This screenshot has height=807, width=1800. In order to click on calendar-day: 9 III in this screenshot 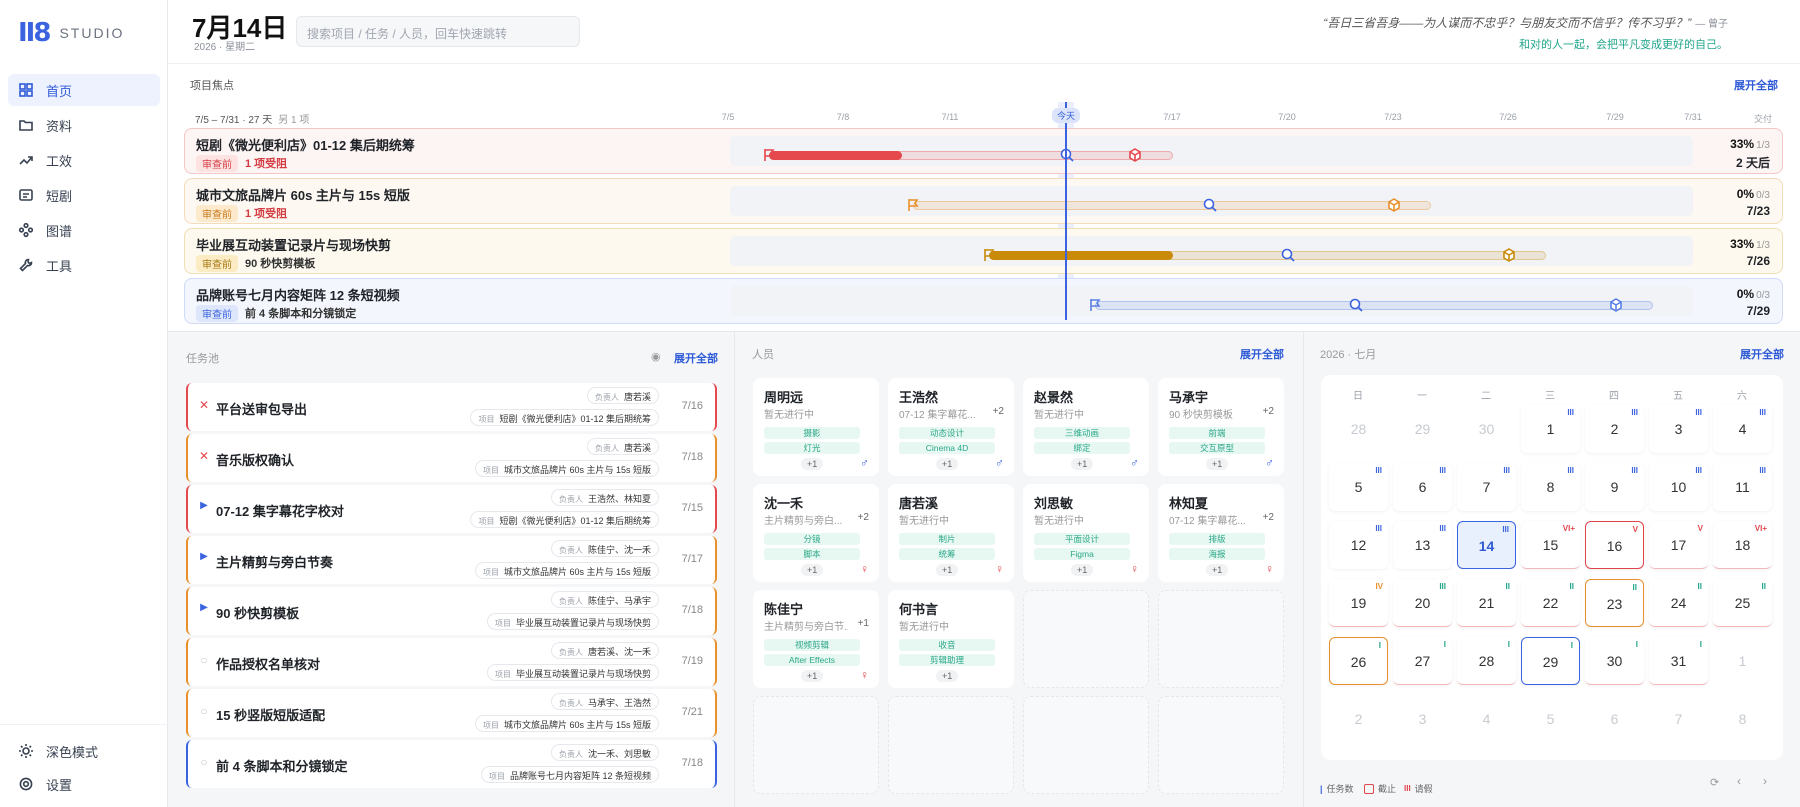, I will do `click(1614, 487)`.